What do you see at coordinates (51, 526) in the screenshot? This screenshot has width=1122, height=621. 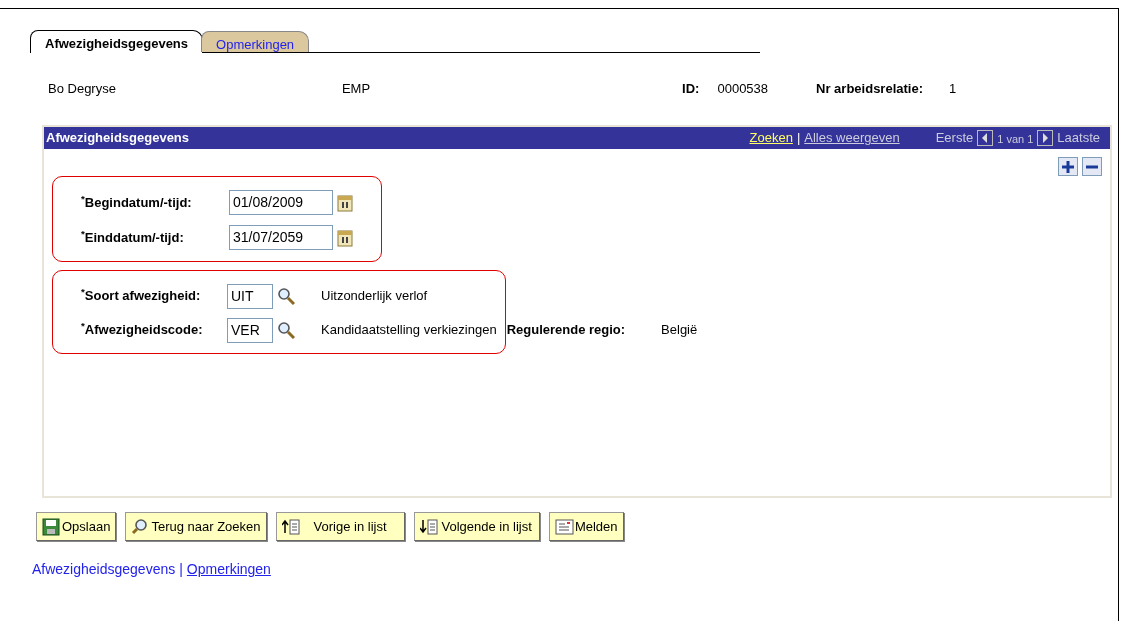 I see `save-icon` at bounding box center [51, 526].